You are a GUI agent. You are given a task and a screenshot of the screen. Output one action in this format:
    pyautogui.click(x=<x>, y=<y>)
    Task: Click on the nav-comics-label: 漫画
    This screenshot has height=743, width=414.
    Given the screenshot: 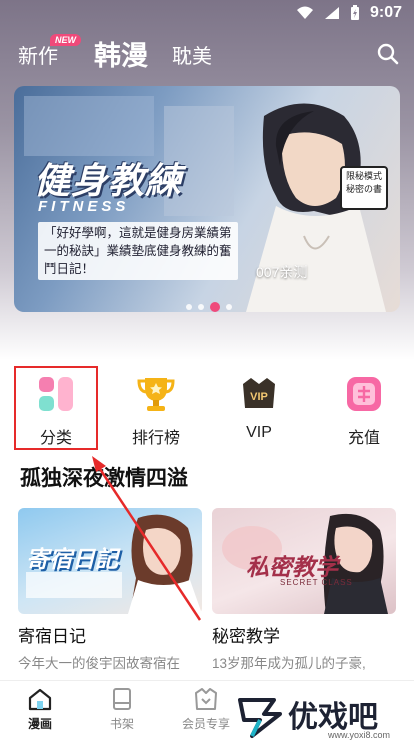 What is the action you would take?
    pyautogui.click(x=39, y=724)
    